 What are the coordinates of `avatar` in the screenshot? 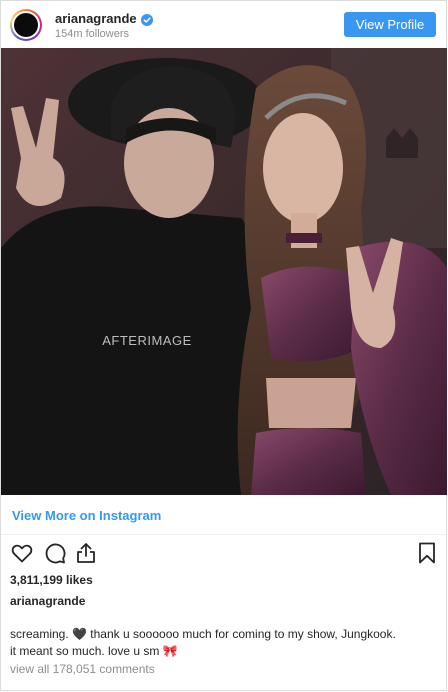 It's located at (26, 25).